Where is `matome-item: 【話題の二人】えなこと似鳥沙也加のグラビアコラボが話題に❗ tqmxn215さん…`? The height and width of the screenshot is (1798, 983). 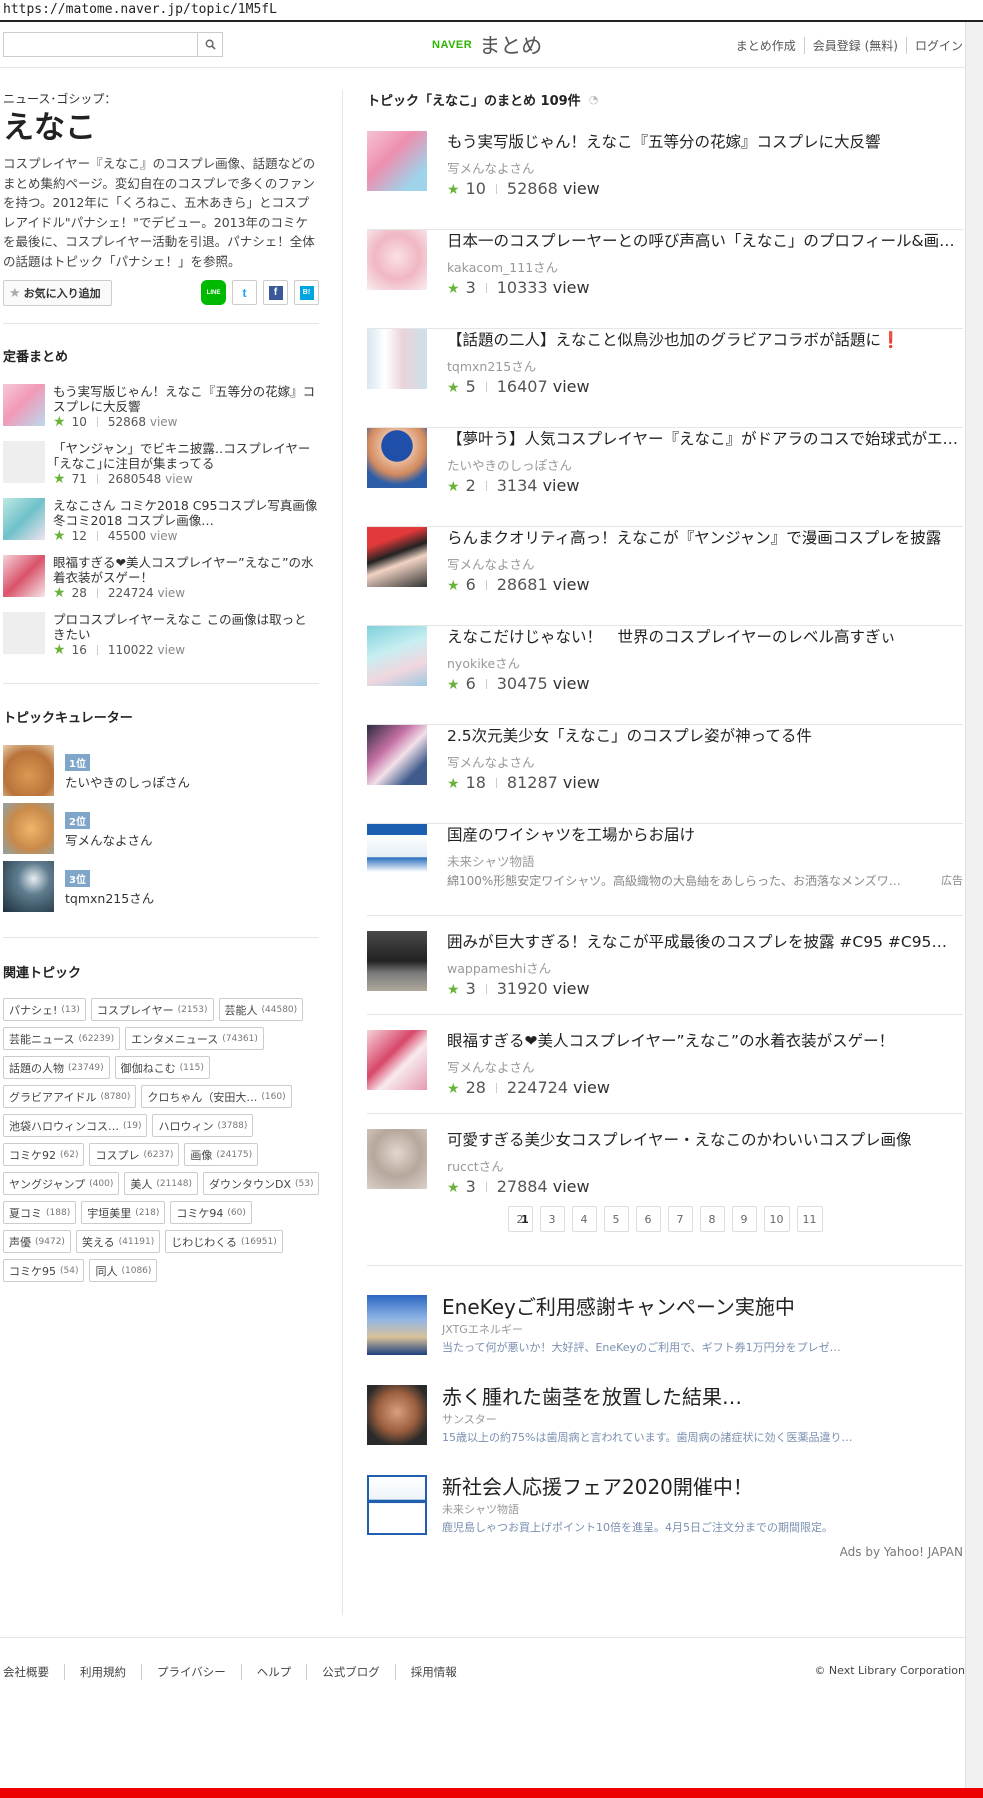 matome-item: 【話題の二人】えなこと似鳥沙也加のグラビアコラボが話題に❗ tqmxn215さん… is located at coordinates (665, 378).